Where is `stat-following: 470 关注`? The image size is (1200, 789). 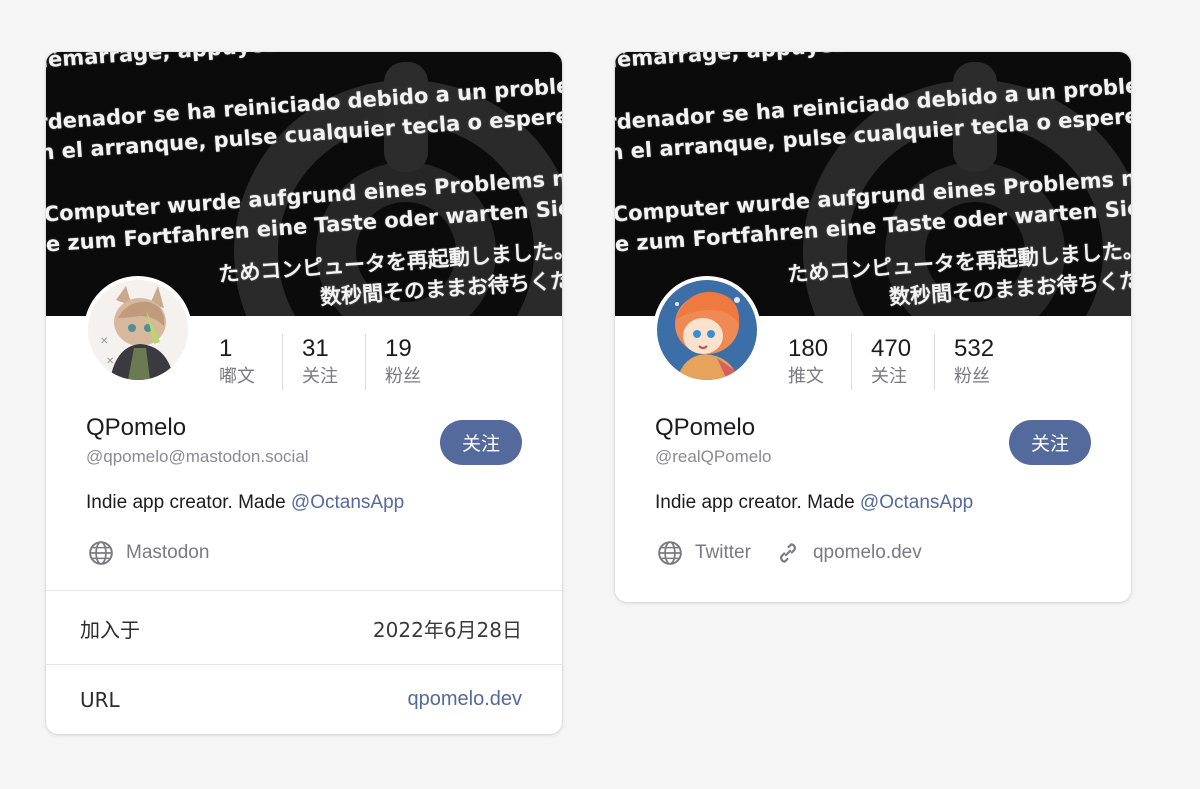
stat-following: 470 关注 is located at coordinates (892, 362).